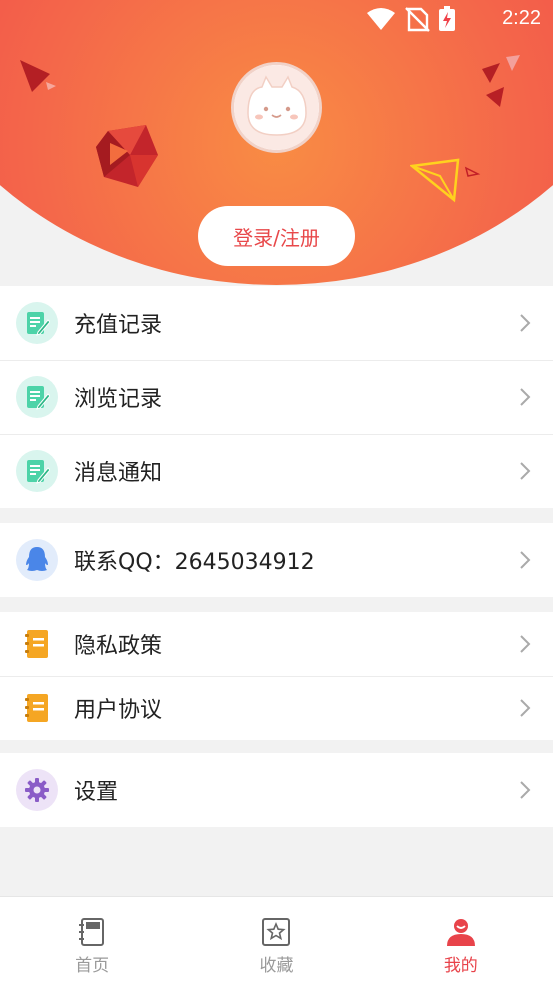 The image size is (553, 983). What do you see at coordinates (276, 236) in the screenshot?
I see `login-register-button: 登录/注册` at bounding box center [276, 236].